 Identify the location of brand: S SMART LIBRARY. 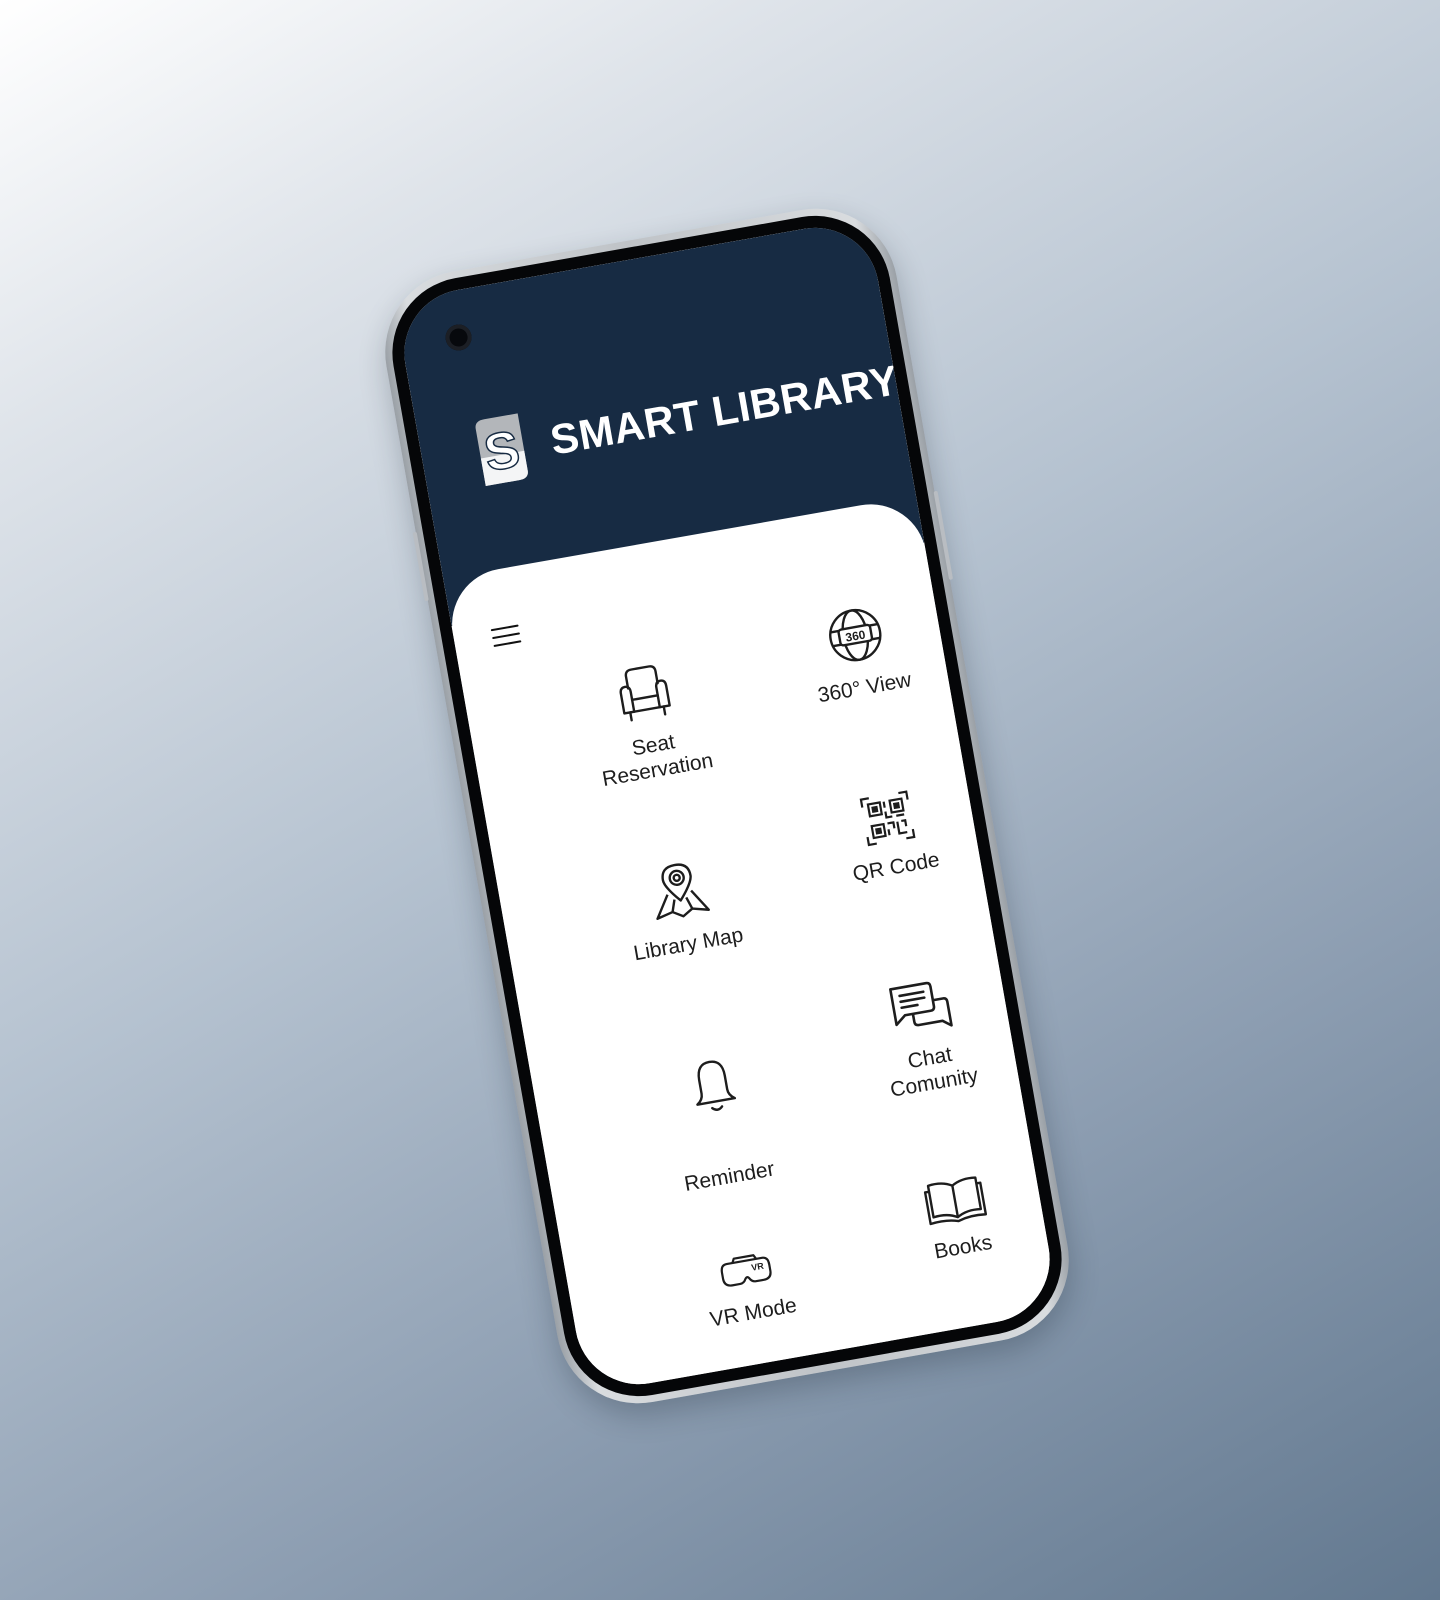
(687, 416).